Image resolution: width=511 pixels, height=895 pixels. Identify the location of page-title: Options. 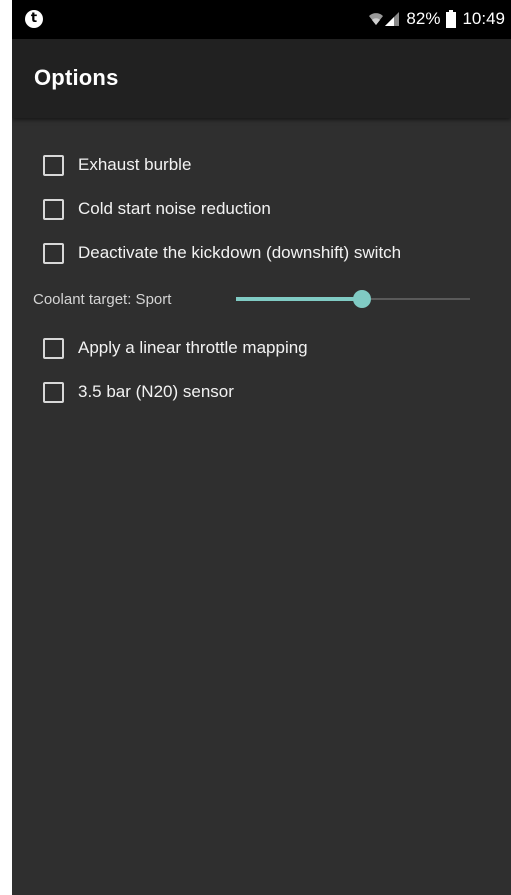
(76, 77).